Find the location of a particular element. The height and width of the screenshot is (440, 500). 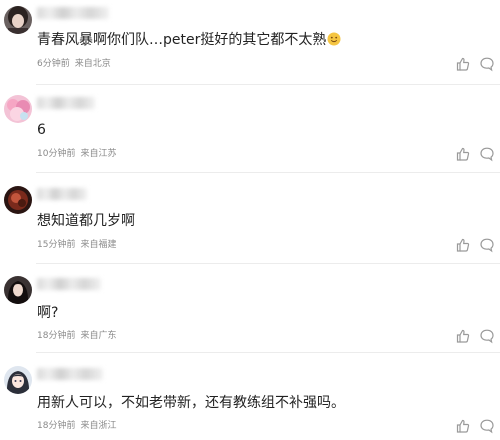

comment-location: 来自广东 is located at coordinates (98, 336).